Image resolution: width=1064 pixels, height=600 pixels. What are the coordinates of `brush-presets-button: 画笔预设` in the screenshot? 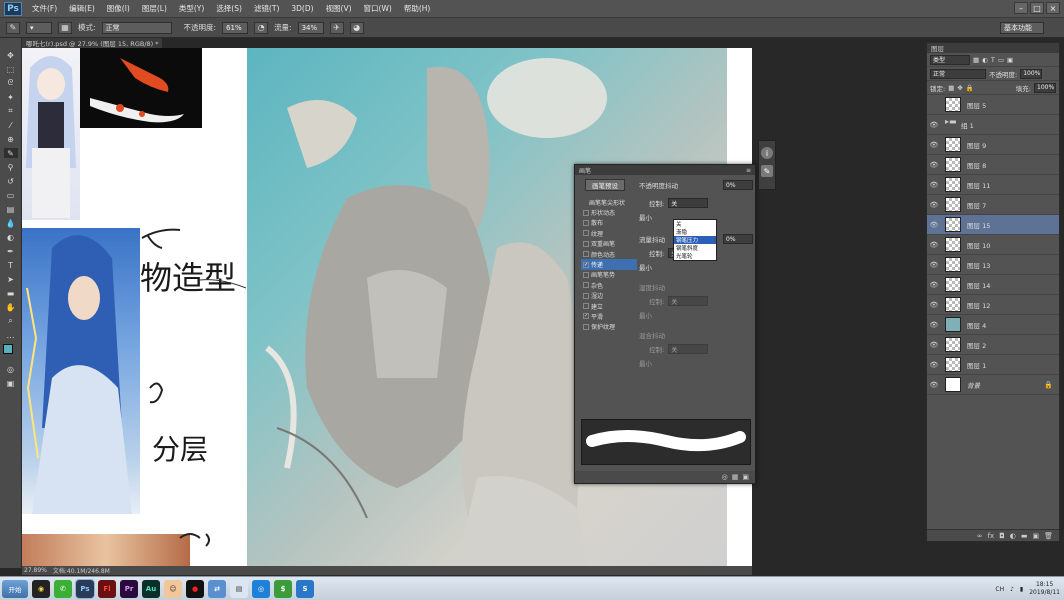 It's located at (605, 185).